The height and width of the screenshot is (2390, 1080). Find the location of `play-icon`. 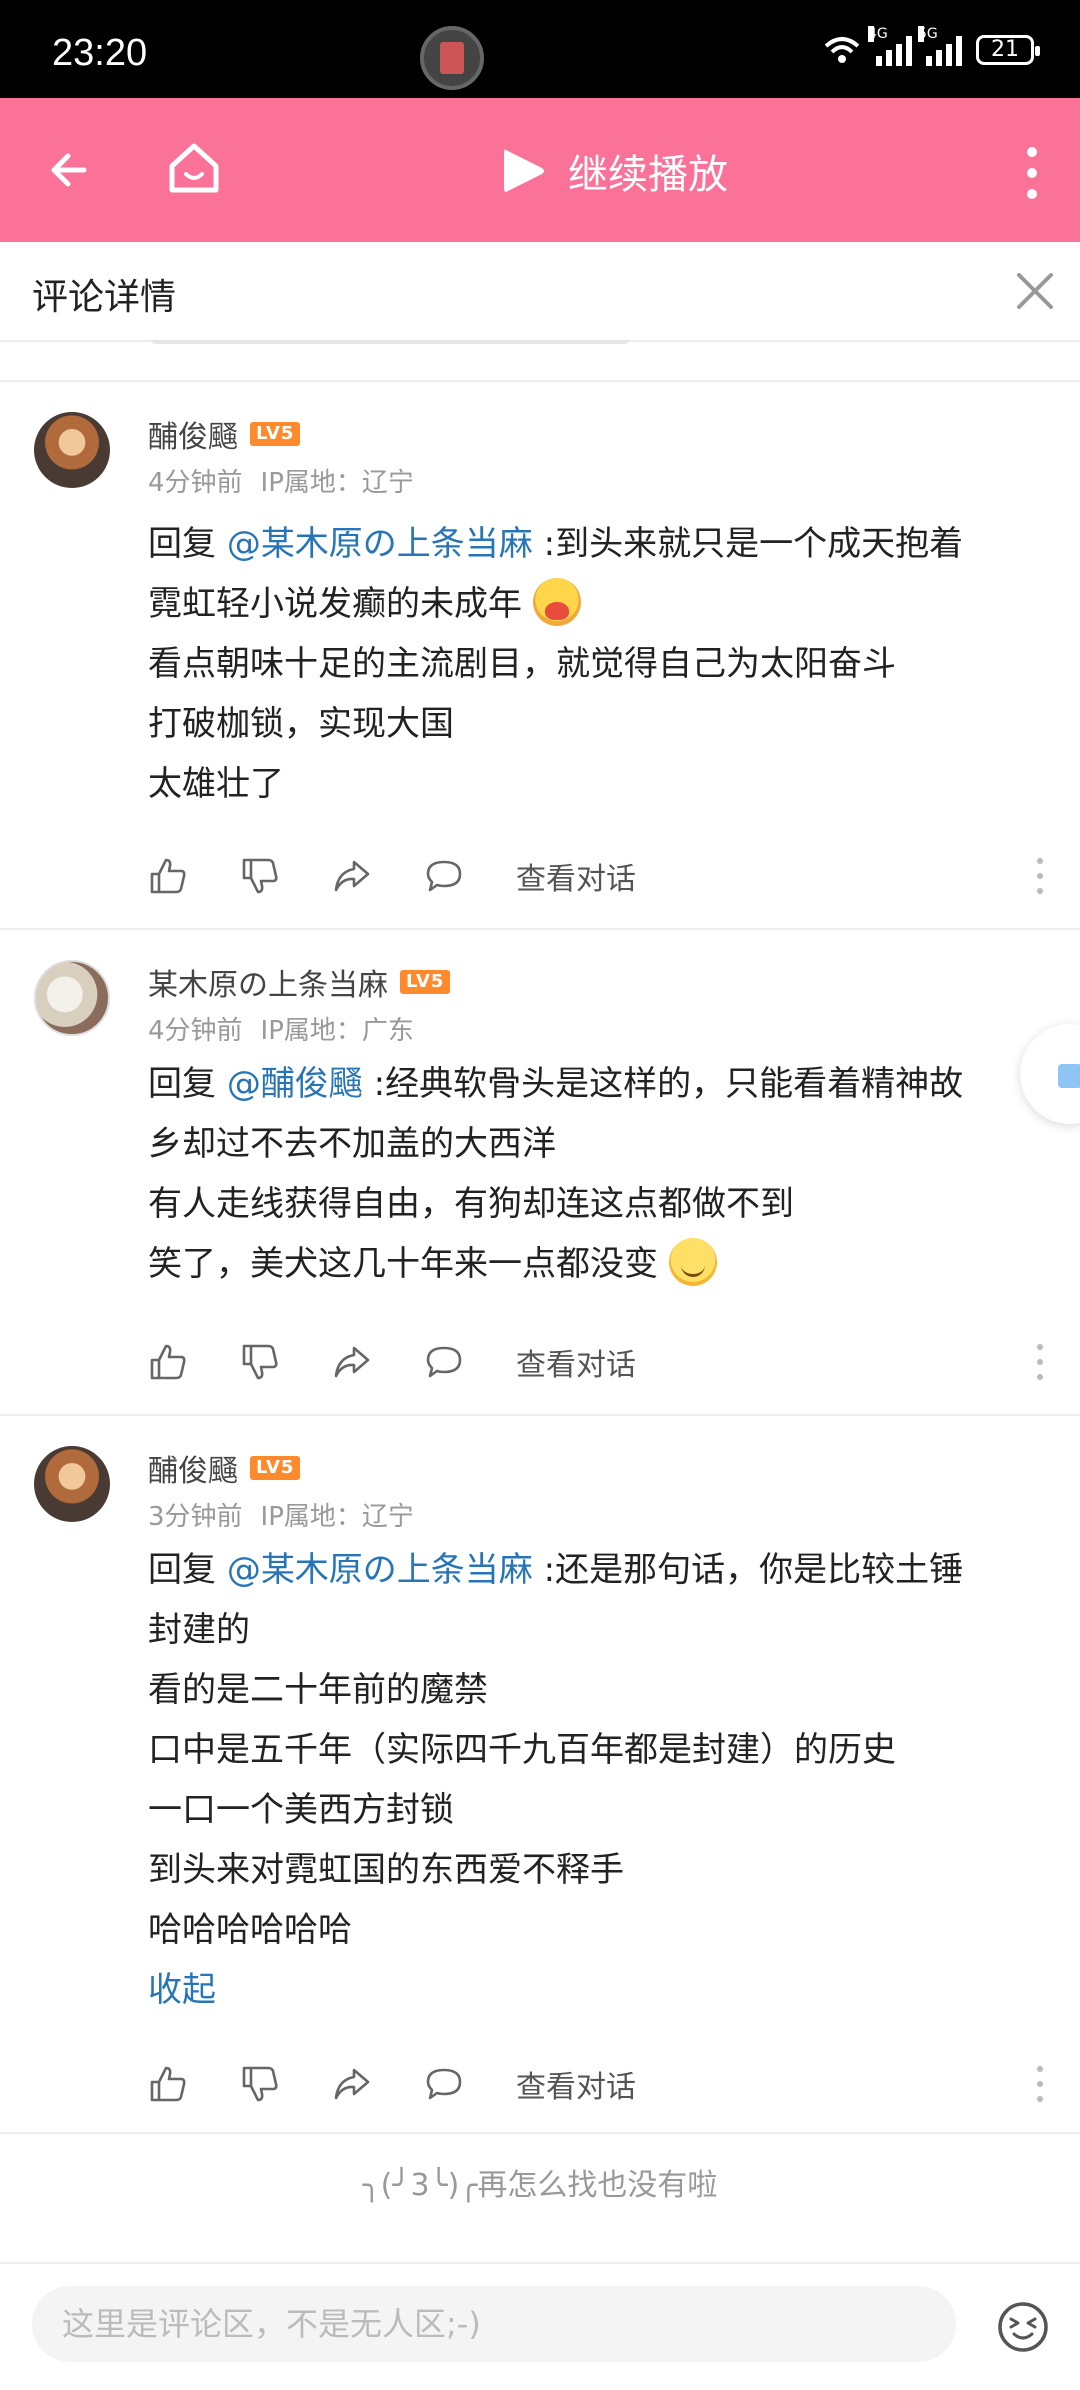

play-icon is located at coordinates (524, 170).